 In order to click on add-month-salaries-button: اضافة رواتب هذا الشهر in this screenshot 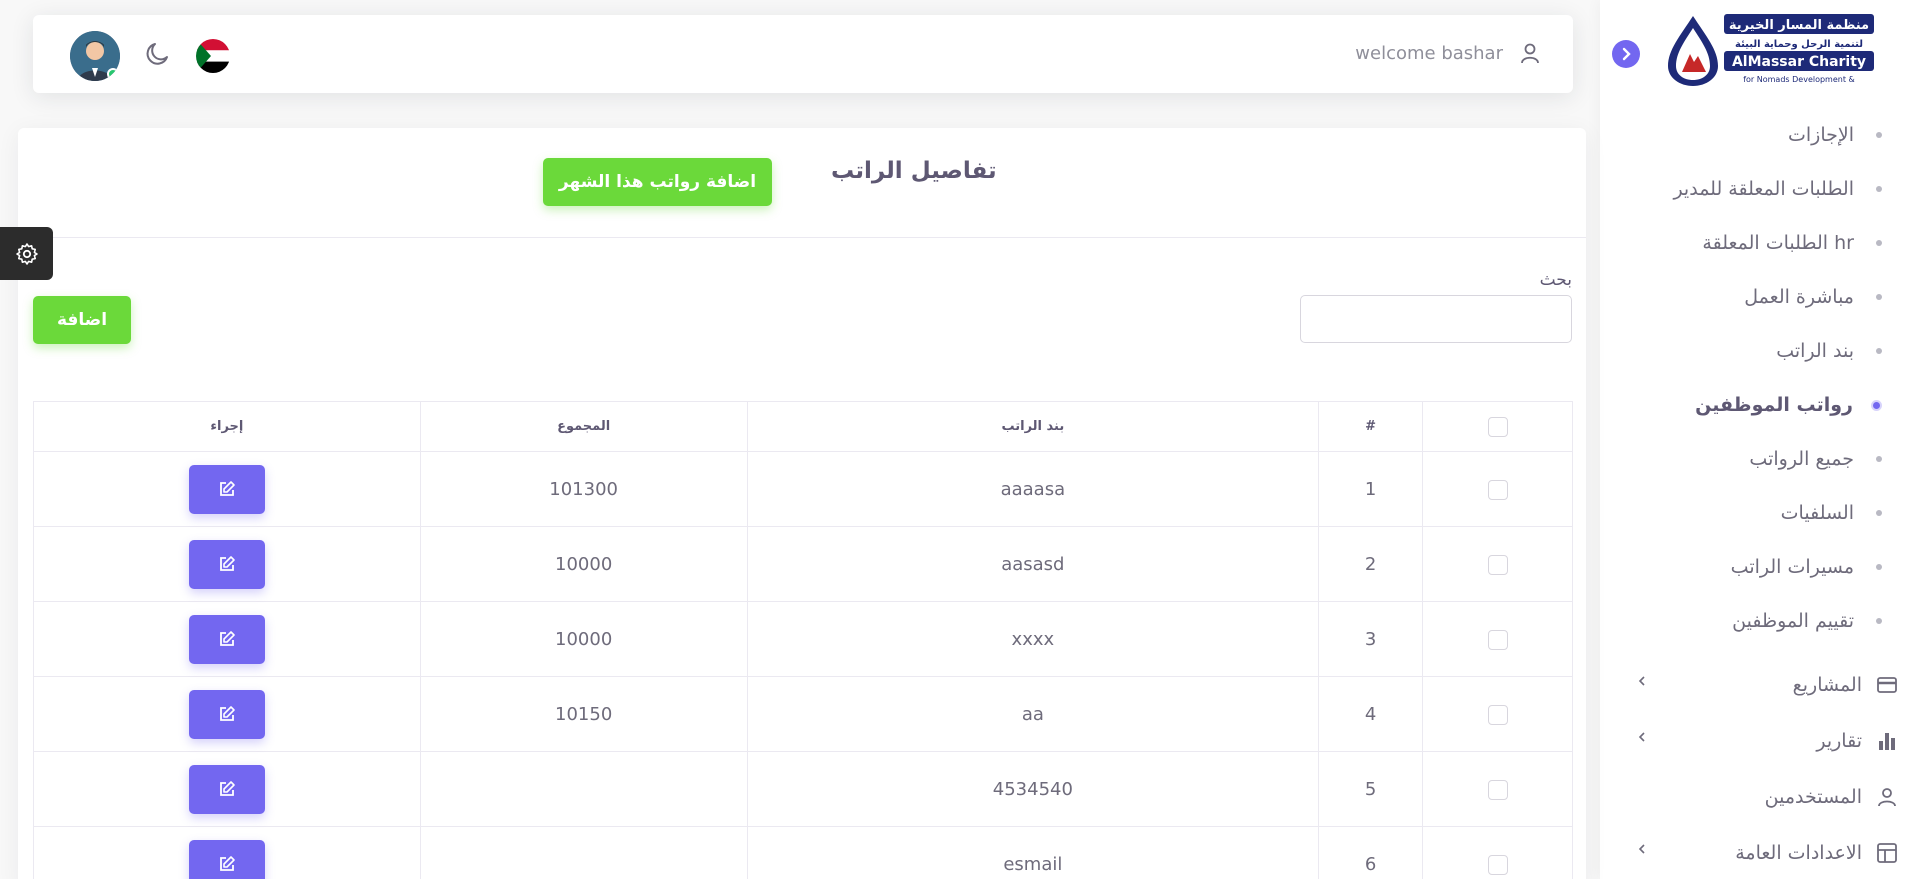, I will do `click(657, 182)`.